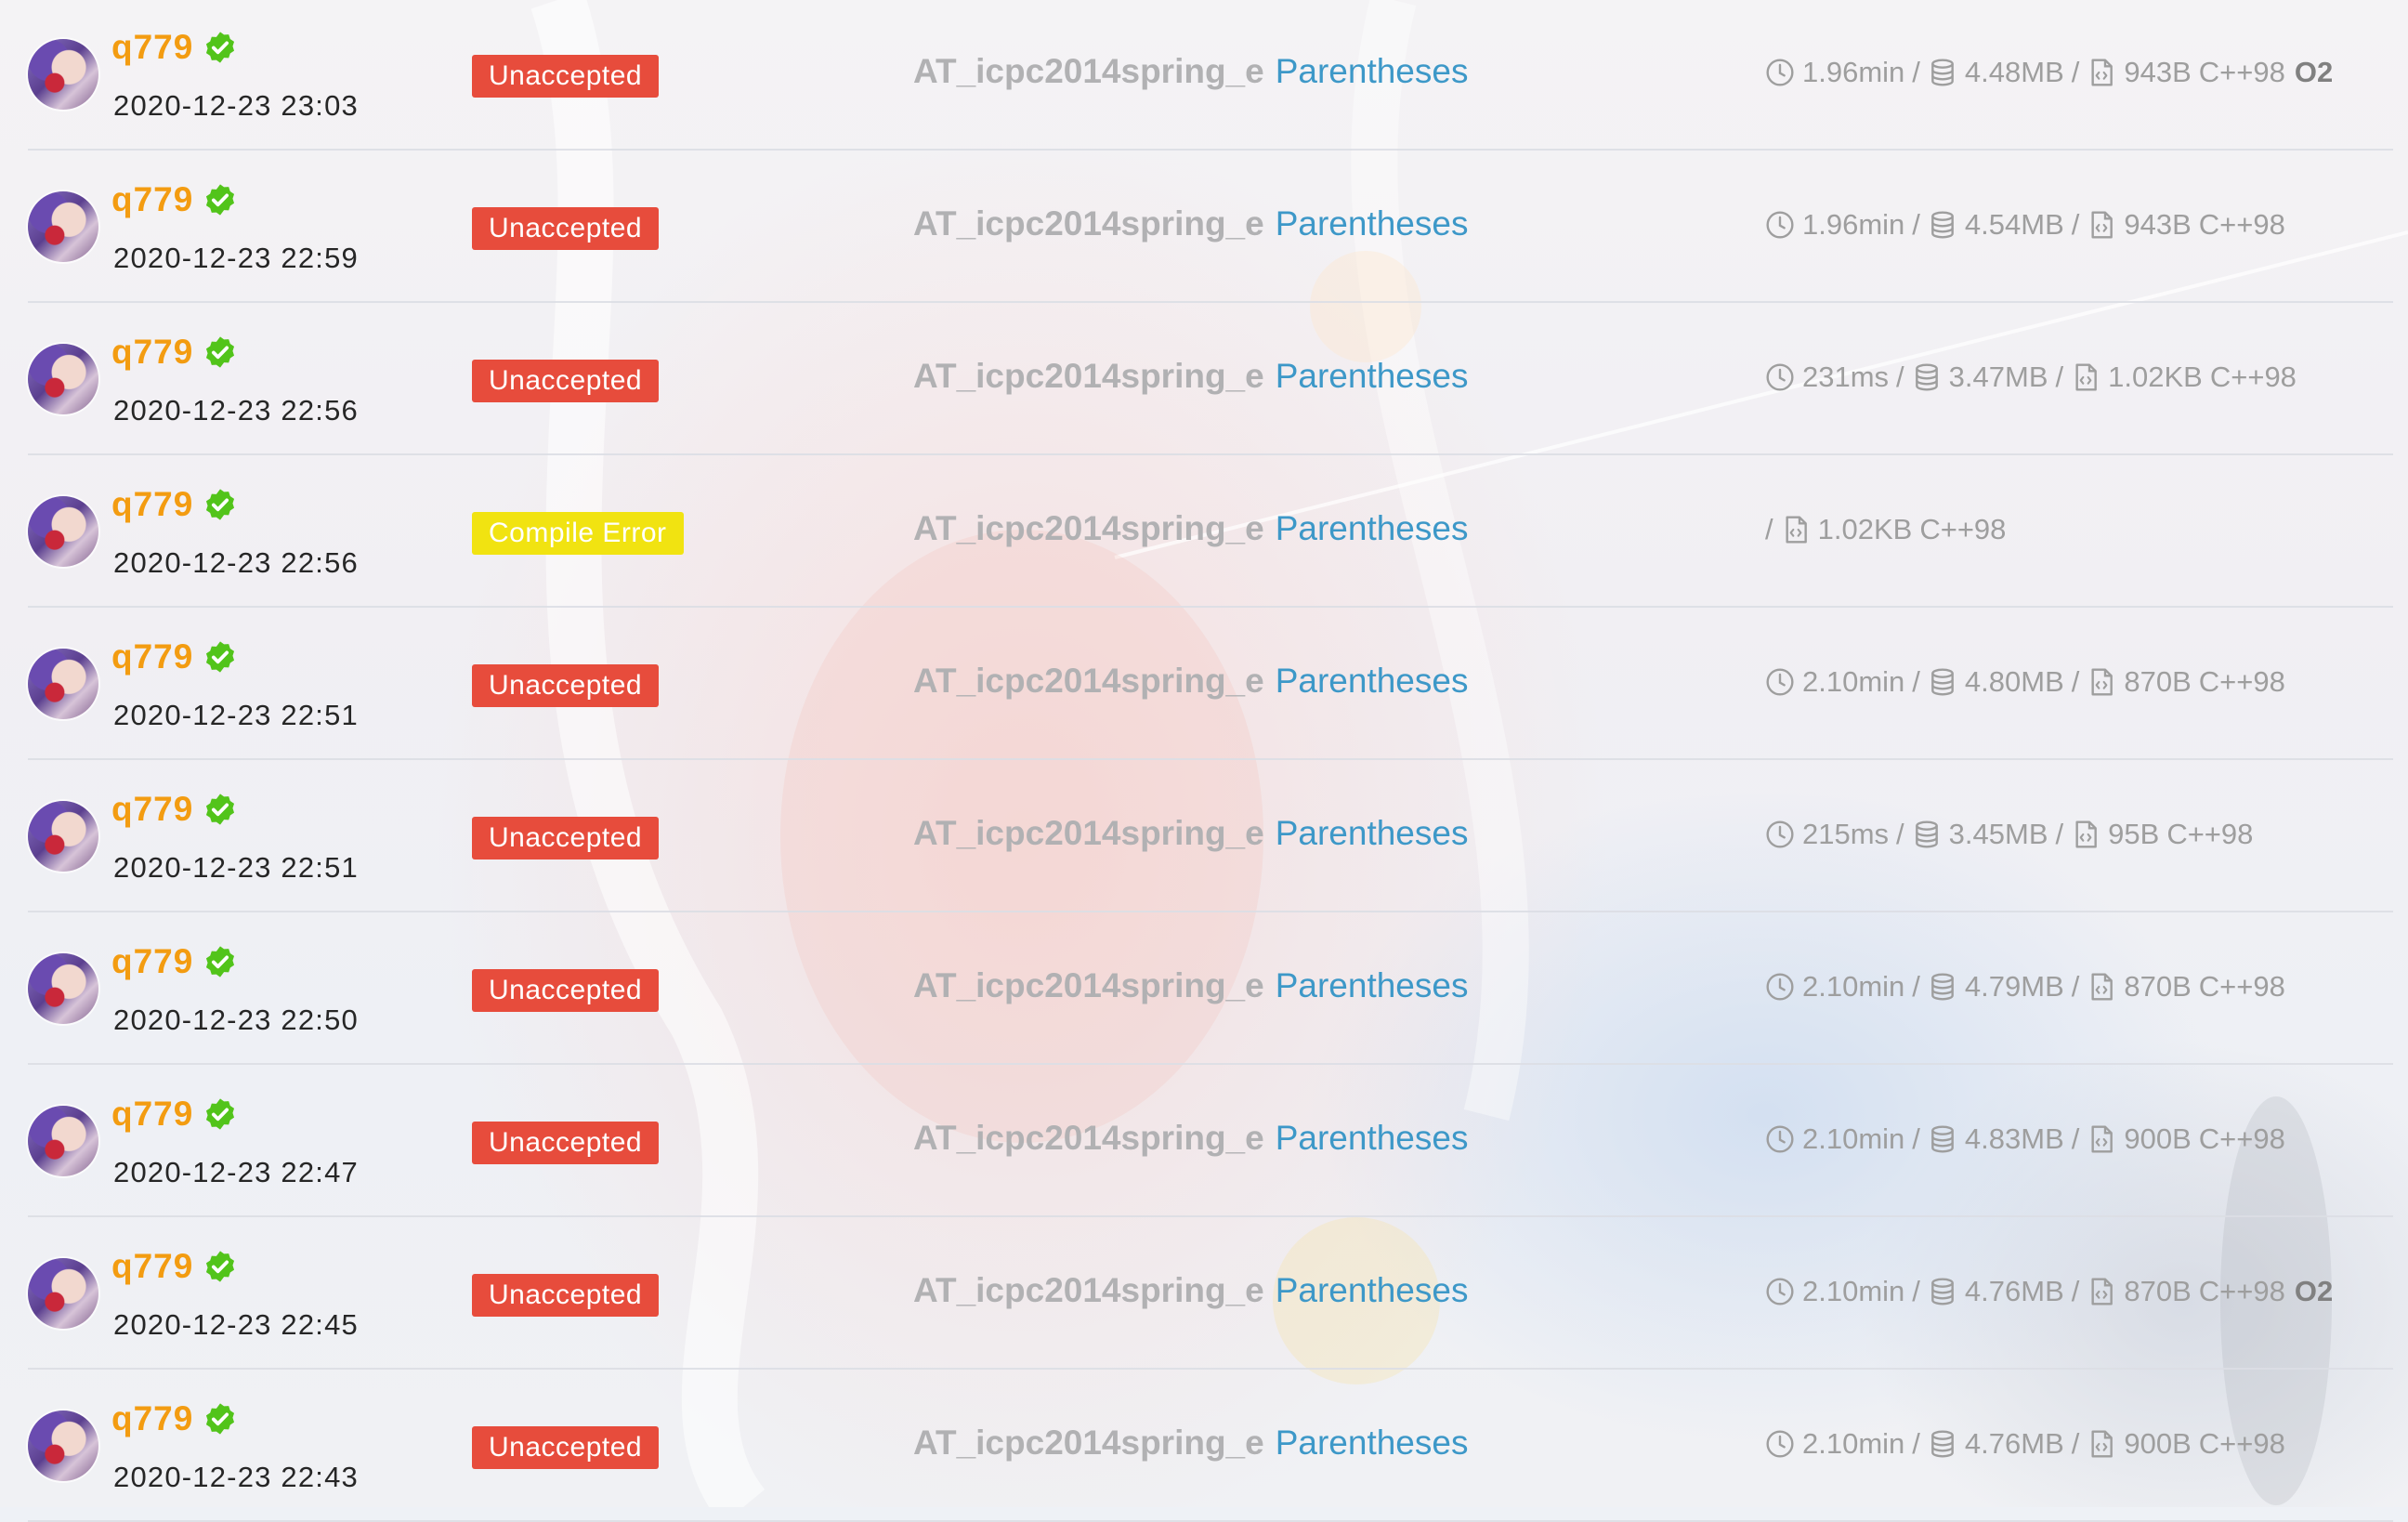  What do you see at coordinates (2314, 72) in the screenshot?
I see `o2-badge: O2` at bounding box center [2314, 72].